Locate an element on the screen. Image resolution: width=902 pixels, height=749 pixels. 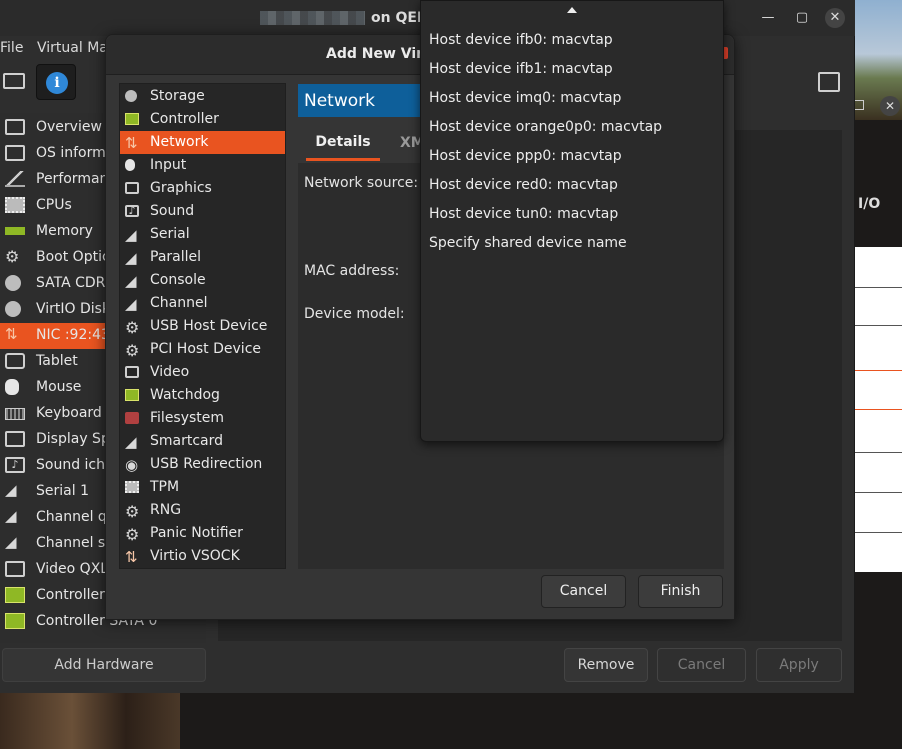
hardware-list-item-label: Display Sp is located at coordinates (73, 439).